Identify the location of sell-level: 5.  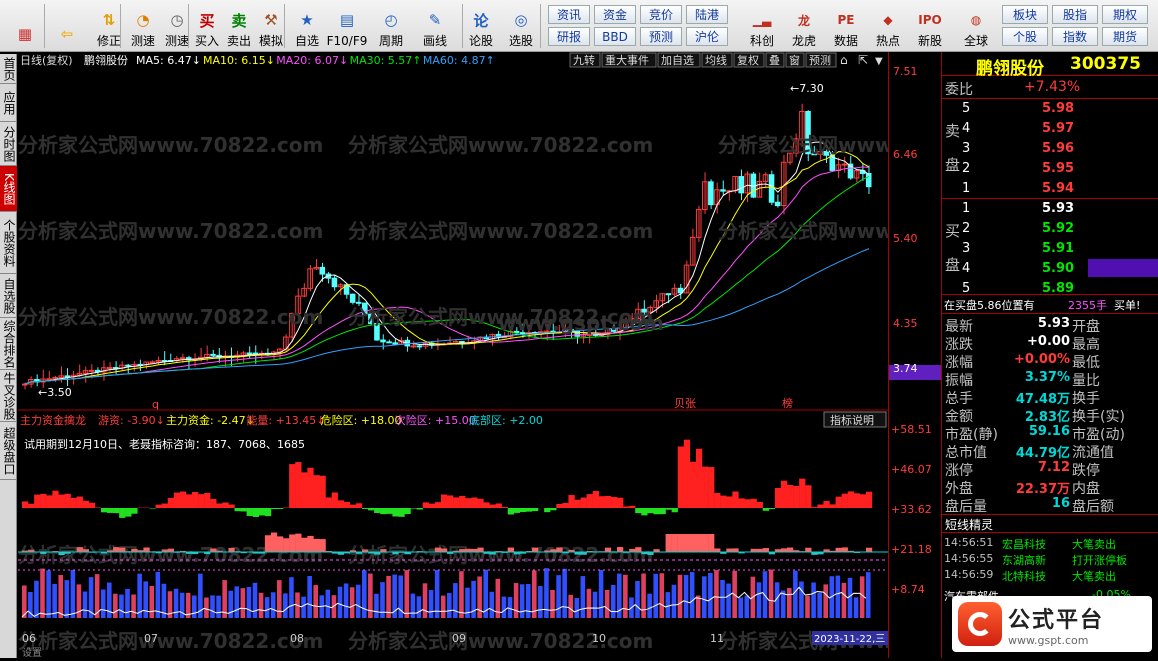
(966, 108).